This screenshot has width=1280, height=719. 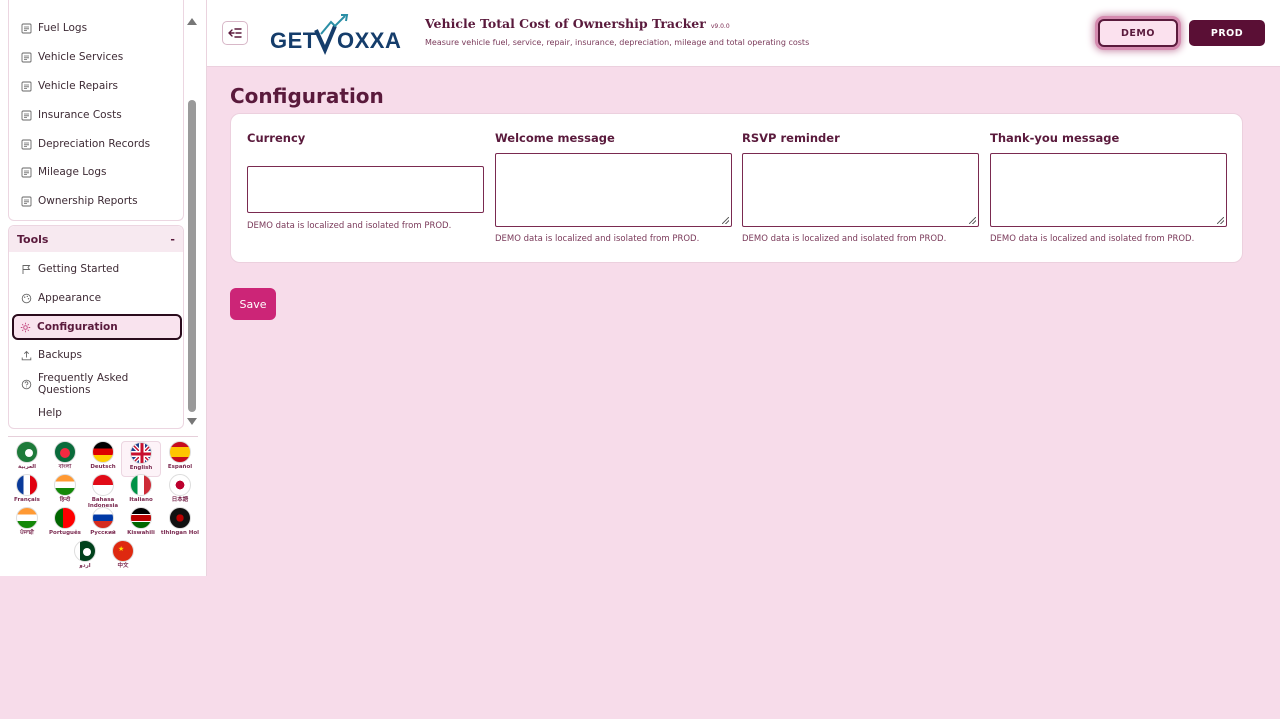 I want to click on sidebar-item-label: Appearance, so click(x=70, y=298).